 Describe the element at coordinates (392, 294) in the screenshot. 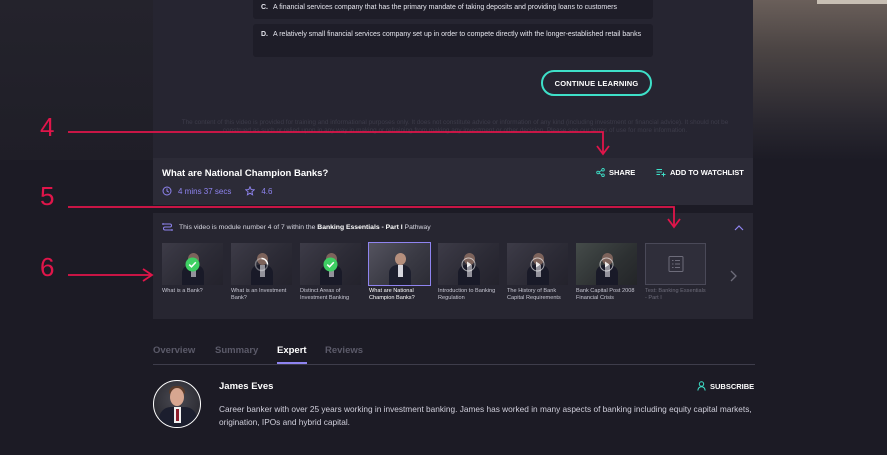

I see `module-caption: What are National Champion Banks?` at that location.